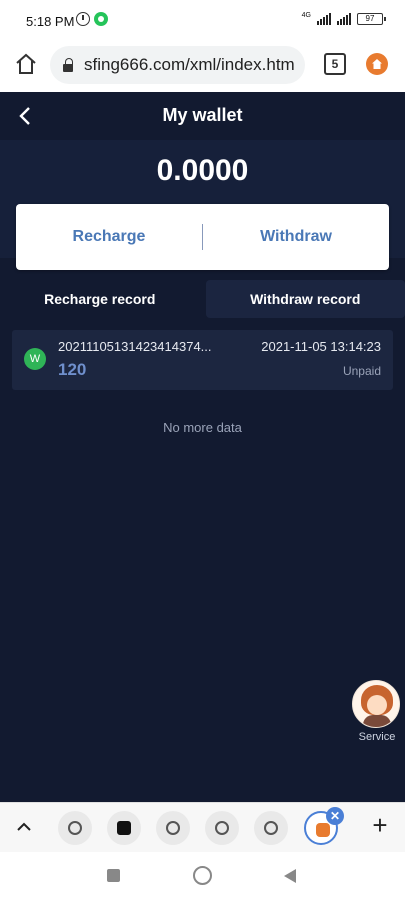  Describe the element at coordinates (202, 827) in the screenshot. I see `browser-tab-strip: ✕ +` at that location.